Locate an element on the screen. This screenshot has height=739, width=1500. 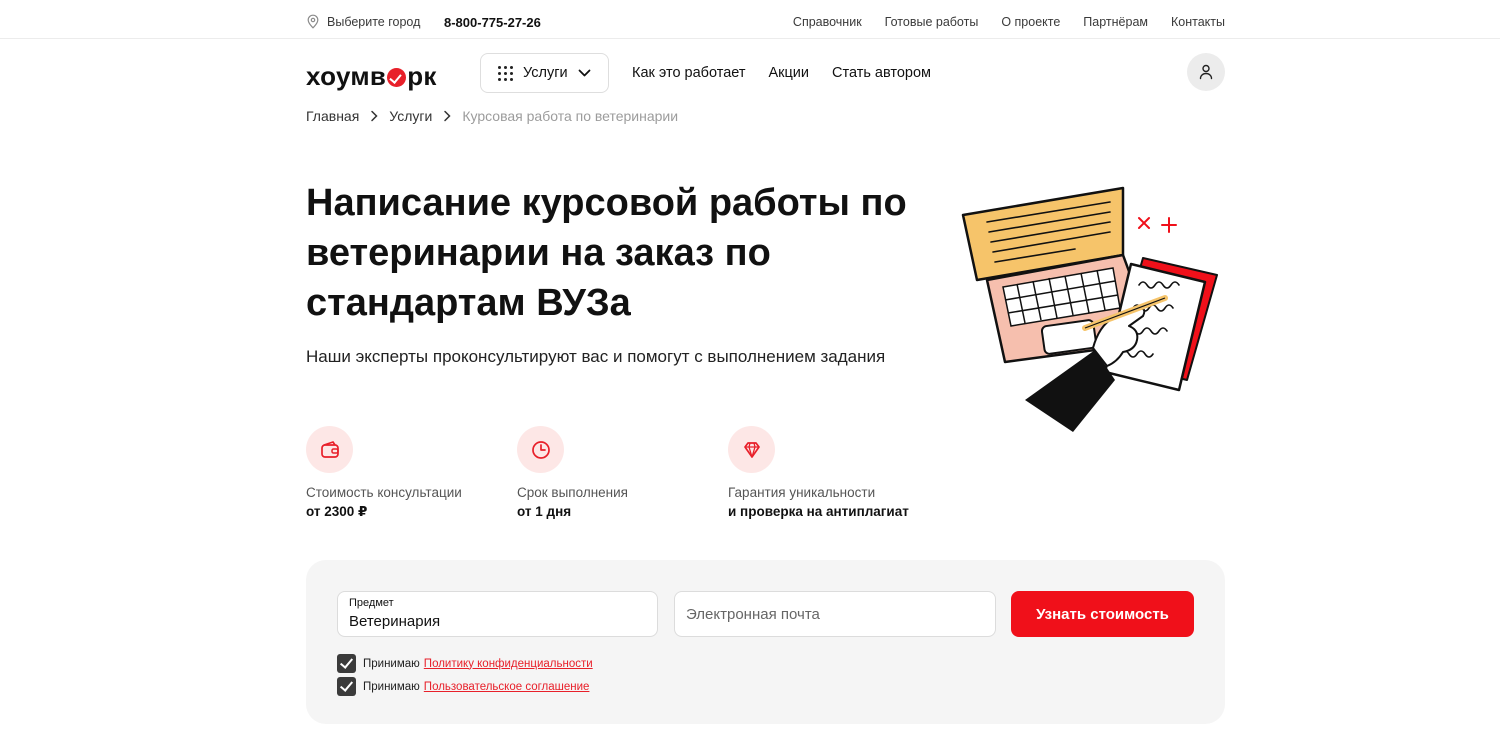
clock-icon is located at coordinates (540, 449).